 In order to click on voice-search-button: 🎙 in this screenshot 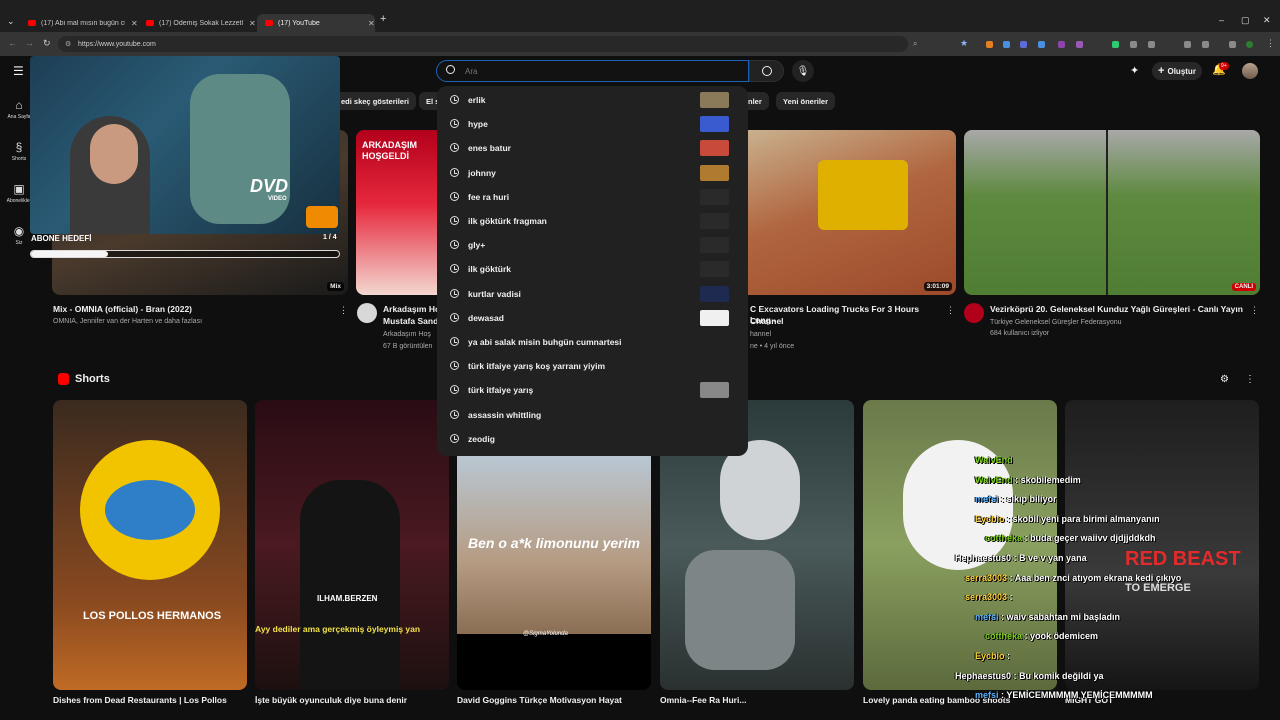, I will do `click(803, 71)`.